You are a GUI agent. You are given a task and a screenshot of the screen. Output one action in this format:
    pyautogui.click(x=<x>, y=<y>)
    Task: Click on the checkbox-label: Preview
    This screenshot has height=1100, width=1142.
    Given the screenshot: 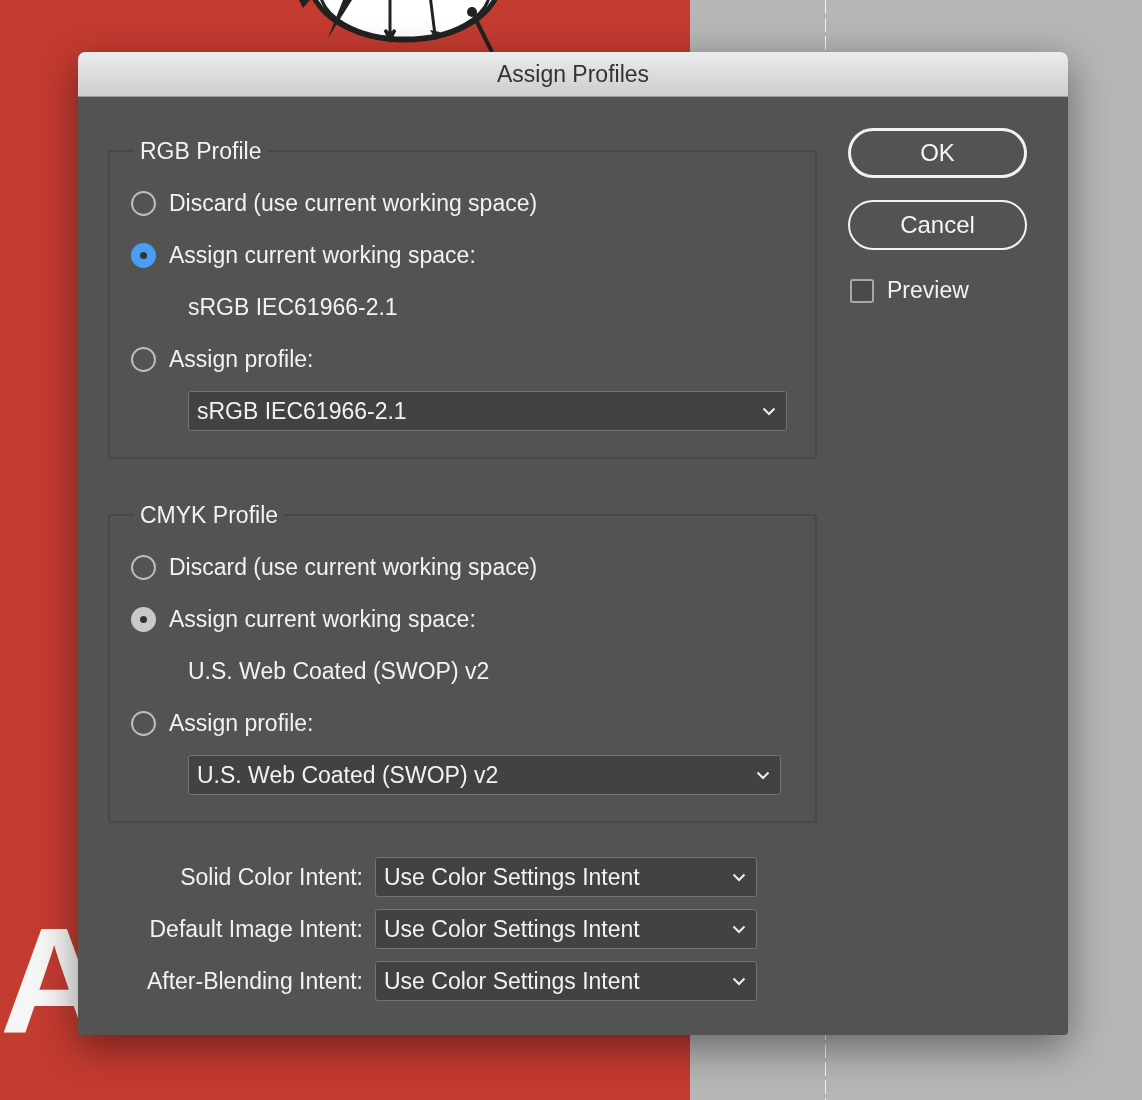 What is the action you would take?
    pyautogui.click(x=928, y=290)
    